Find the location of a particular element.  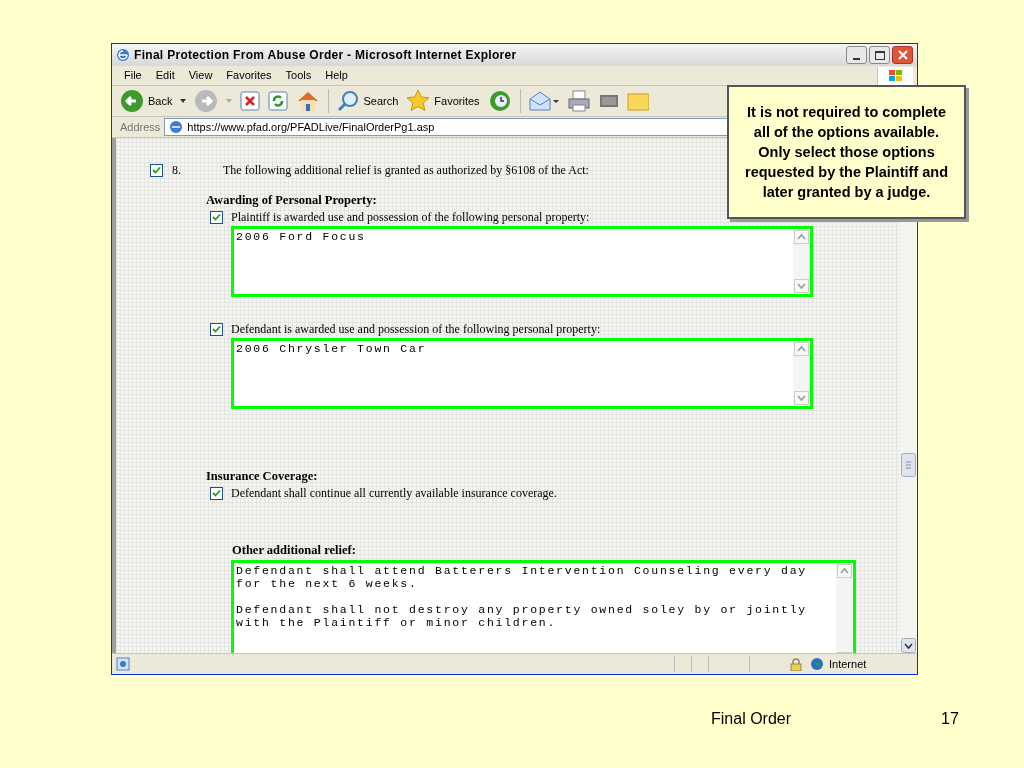

favorites-button: Favorites is located at coordinates (443, 101).